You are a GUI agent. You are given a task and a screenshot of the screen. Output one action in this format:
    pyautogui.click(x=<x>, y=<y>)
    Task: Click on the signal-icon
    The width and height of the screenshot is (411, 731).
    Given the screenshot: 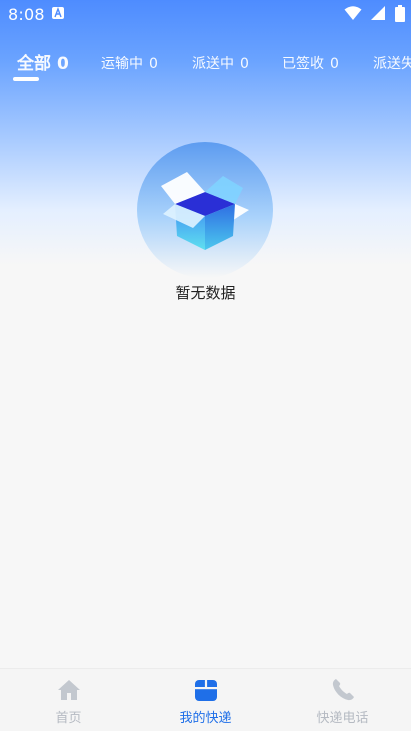 What is the action you would take?
    pyautogui.click(x=377, y=13)
    